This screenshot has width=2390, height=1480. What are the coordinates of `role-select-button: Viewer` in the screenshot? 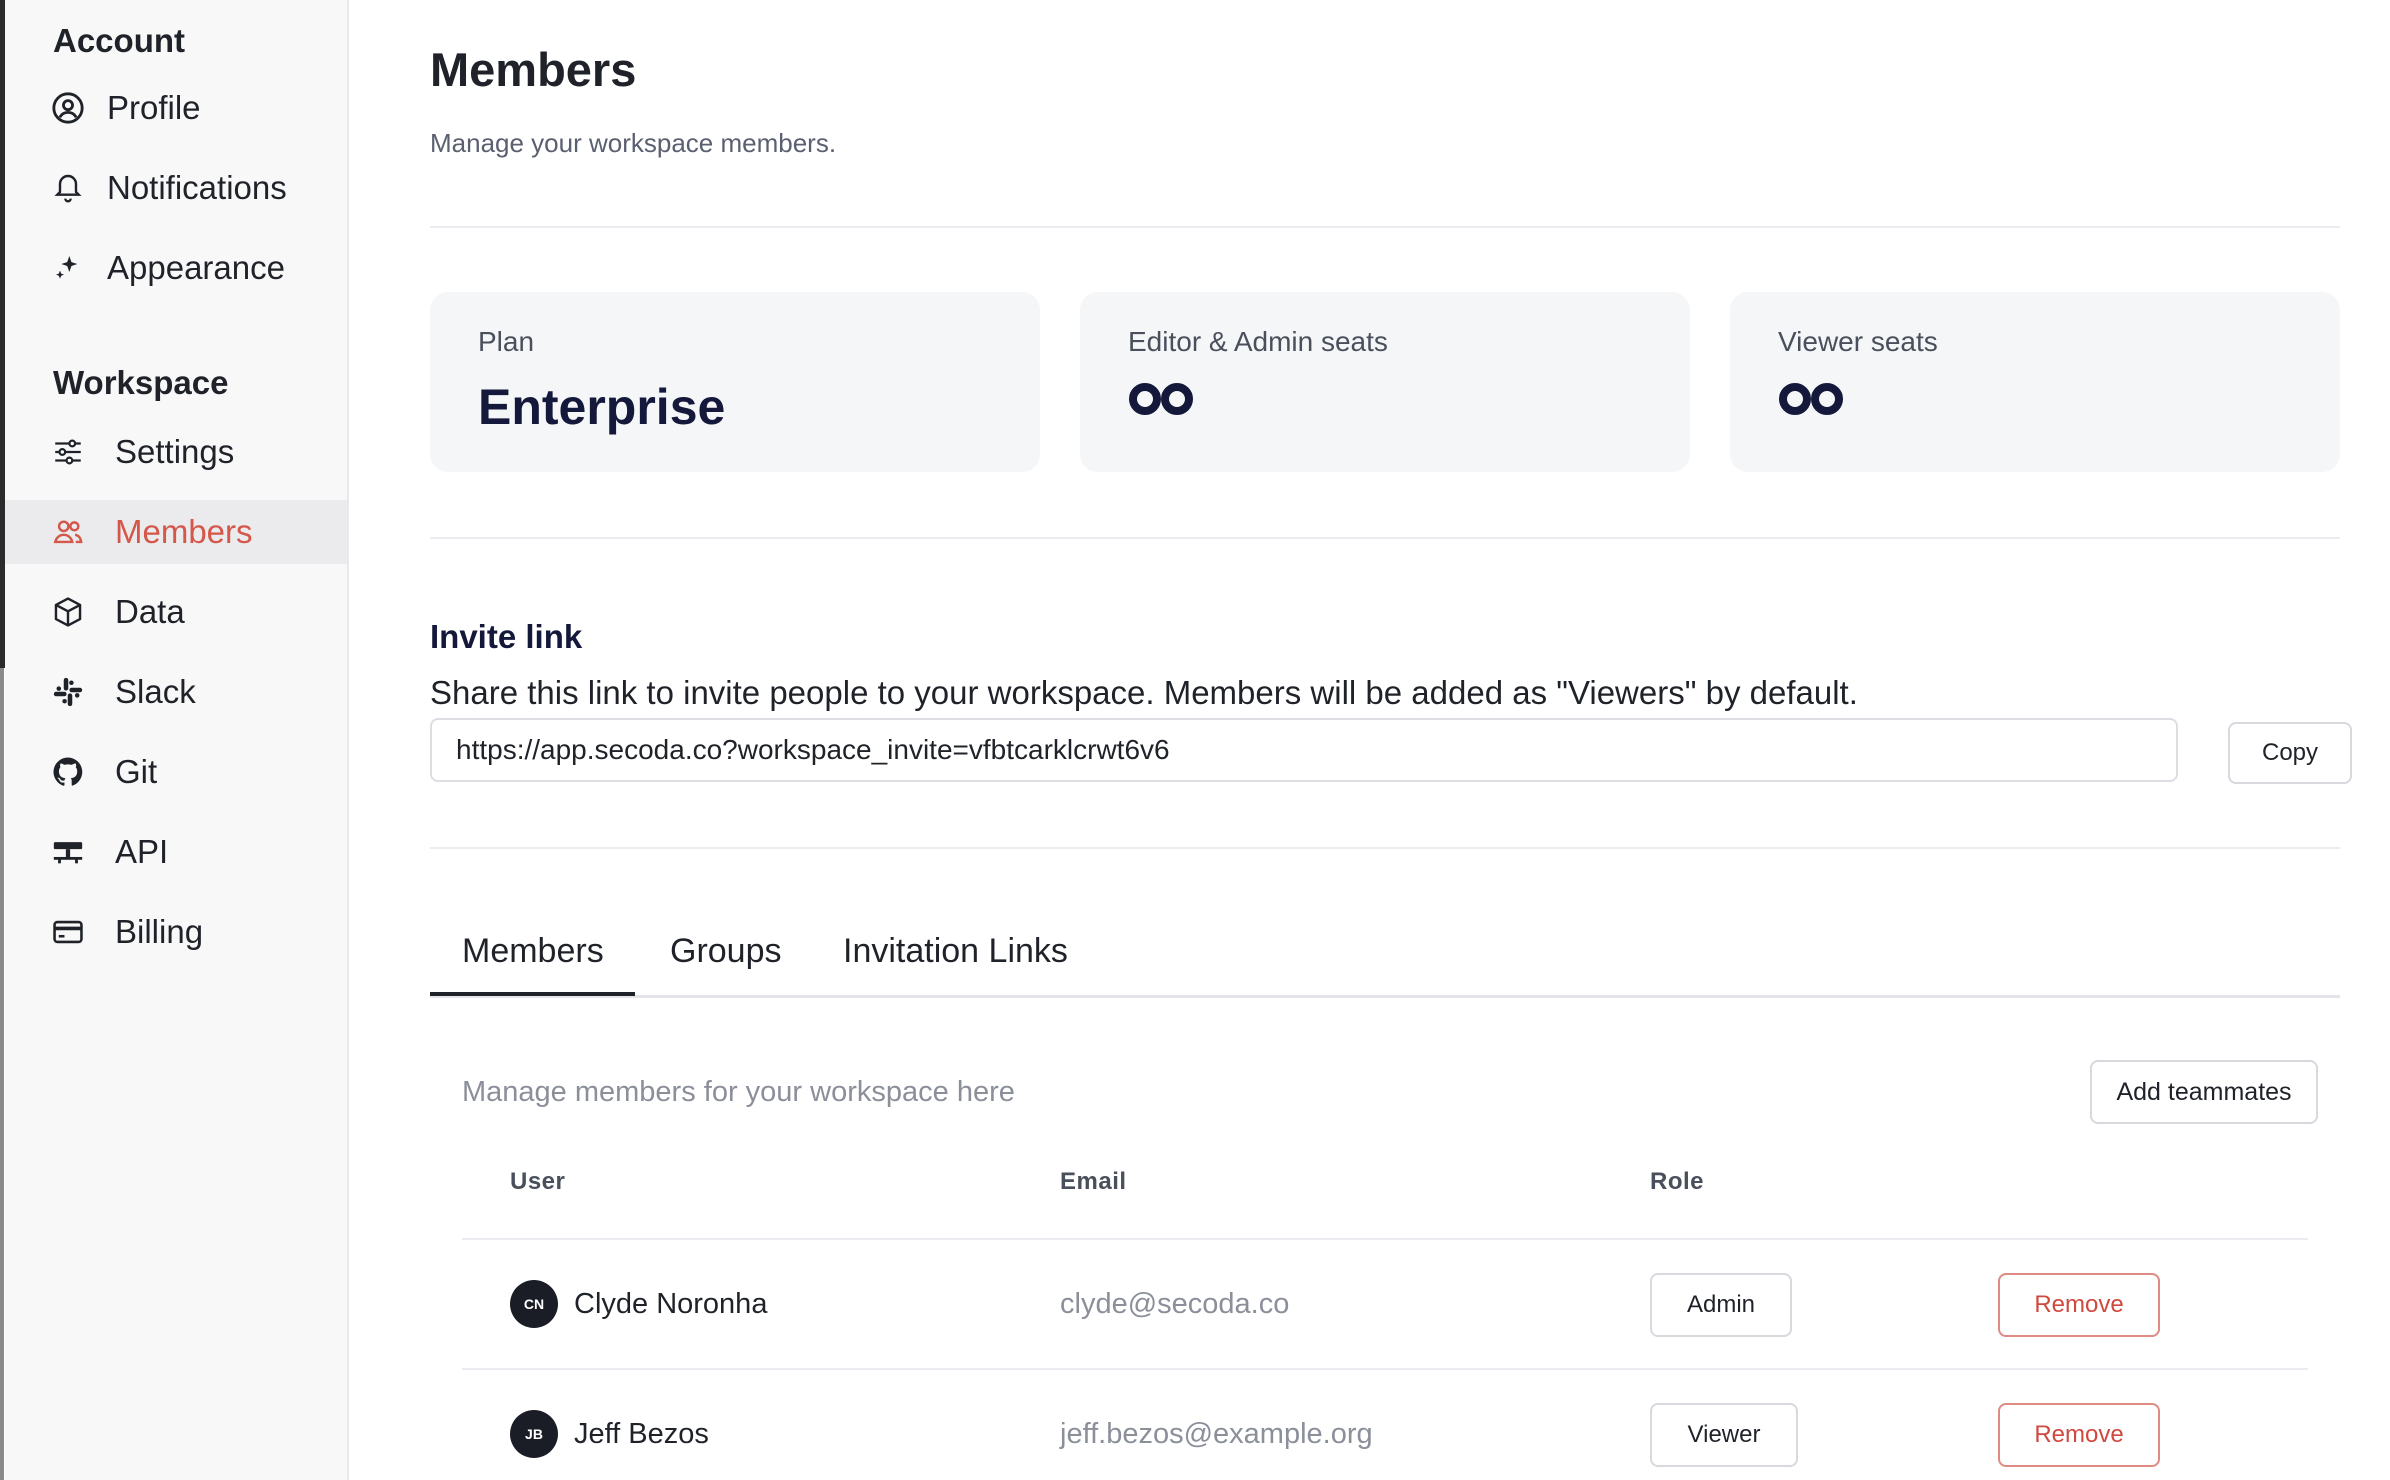 It's located at (1724, 1435).